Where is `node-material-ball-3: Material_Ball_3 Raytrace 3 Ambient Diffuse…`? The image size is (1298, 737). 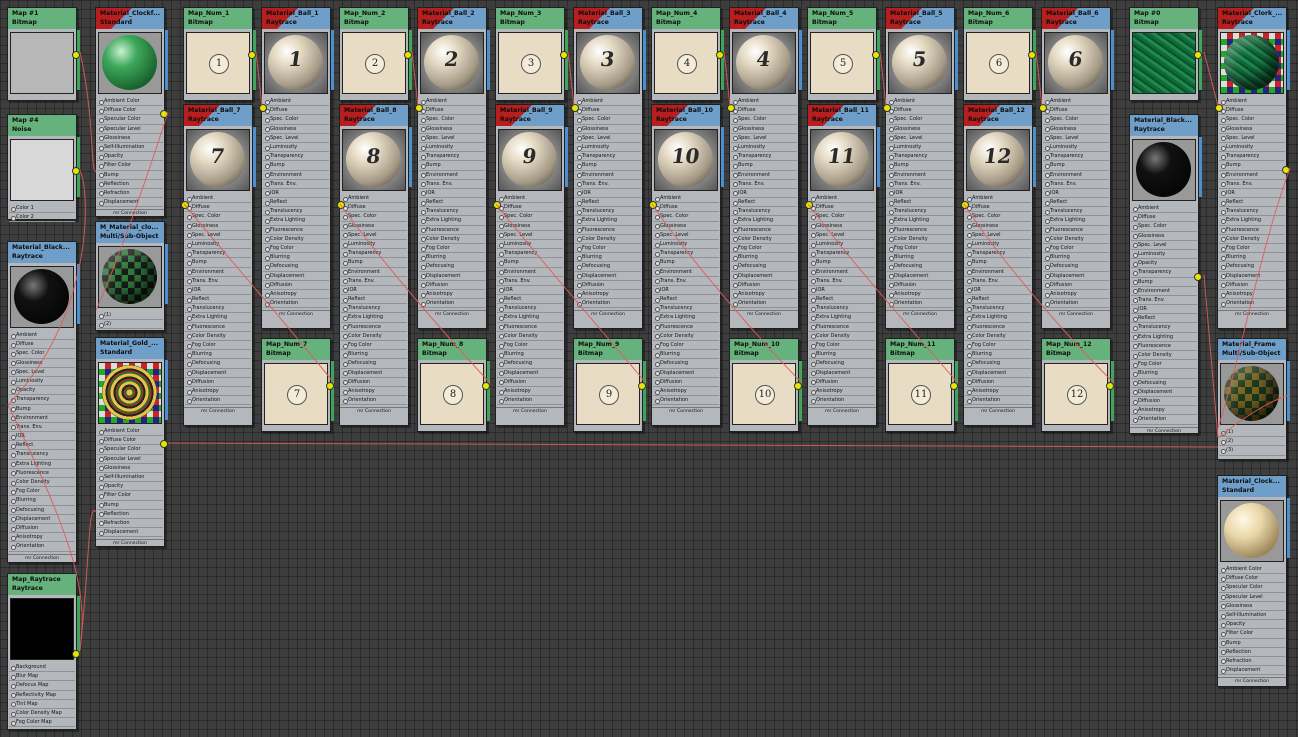
node-material-ball-3: Material_Ball_3 Raytrace 3 Ambient Diffuse… is located at coordinates (608, 168).